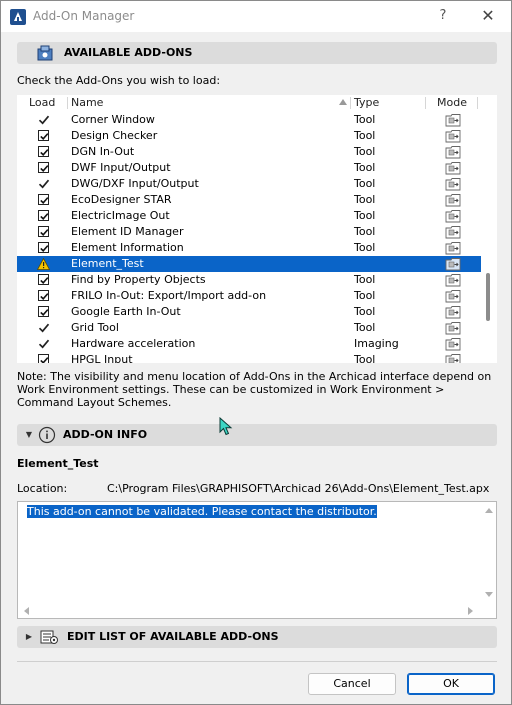 The image size is (512, 705). Describe the element at coordinates (249, 357) in the screenshot. I see `table-row: HPGL Input Tool` at that location.